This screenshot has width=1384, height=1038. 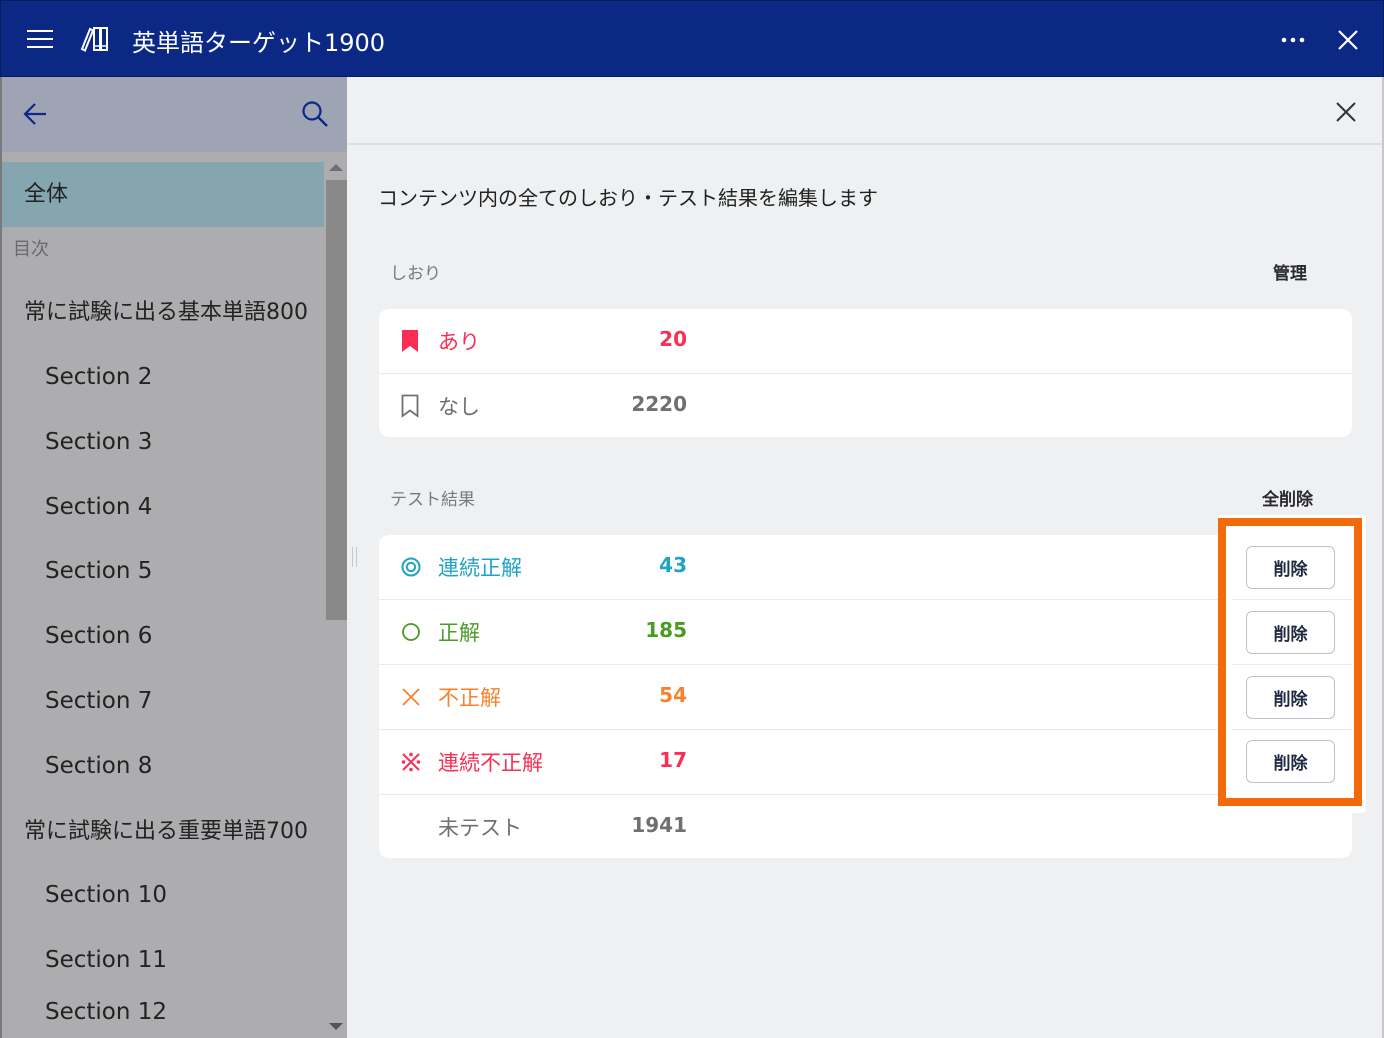 I want to click on delete-incorrect-button: 削除, so click(x=1290, y=697).